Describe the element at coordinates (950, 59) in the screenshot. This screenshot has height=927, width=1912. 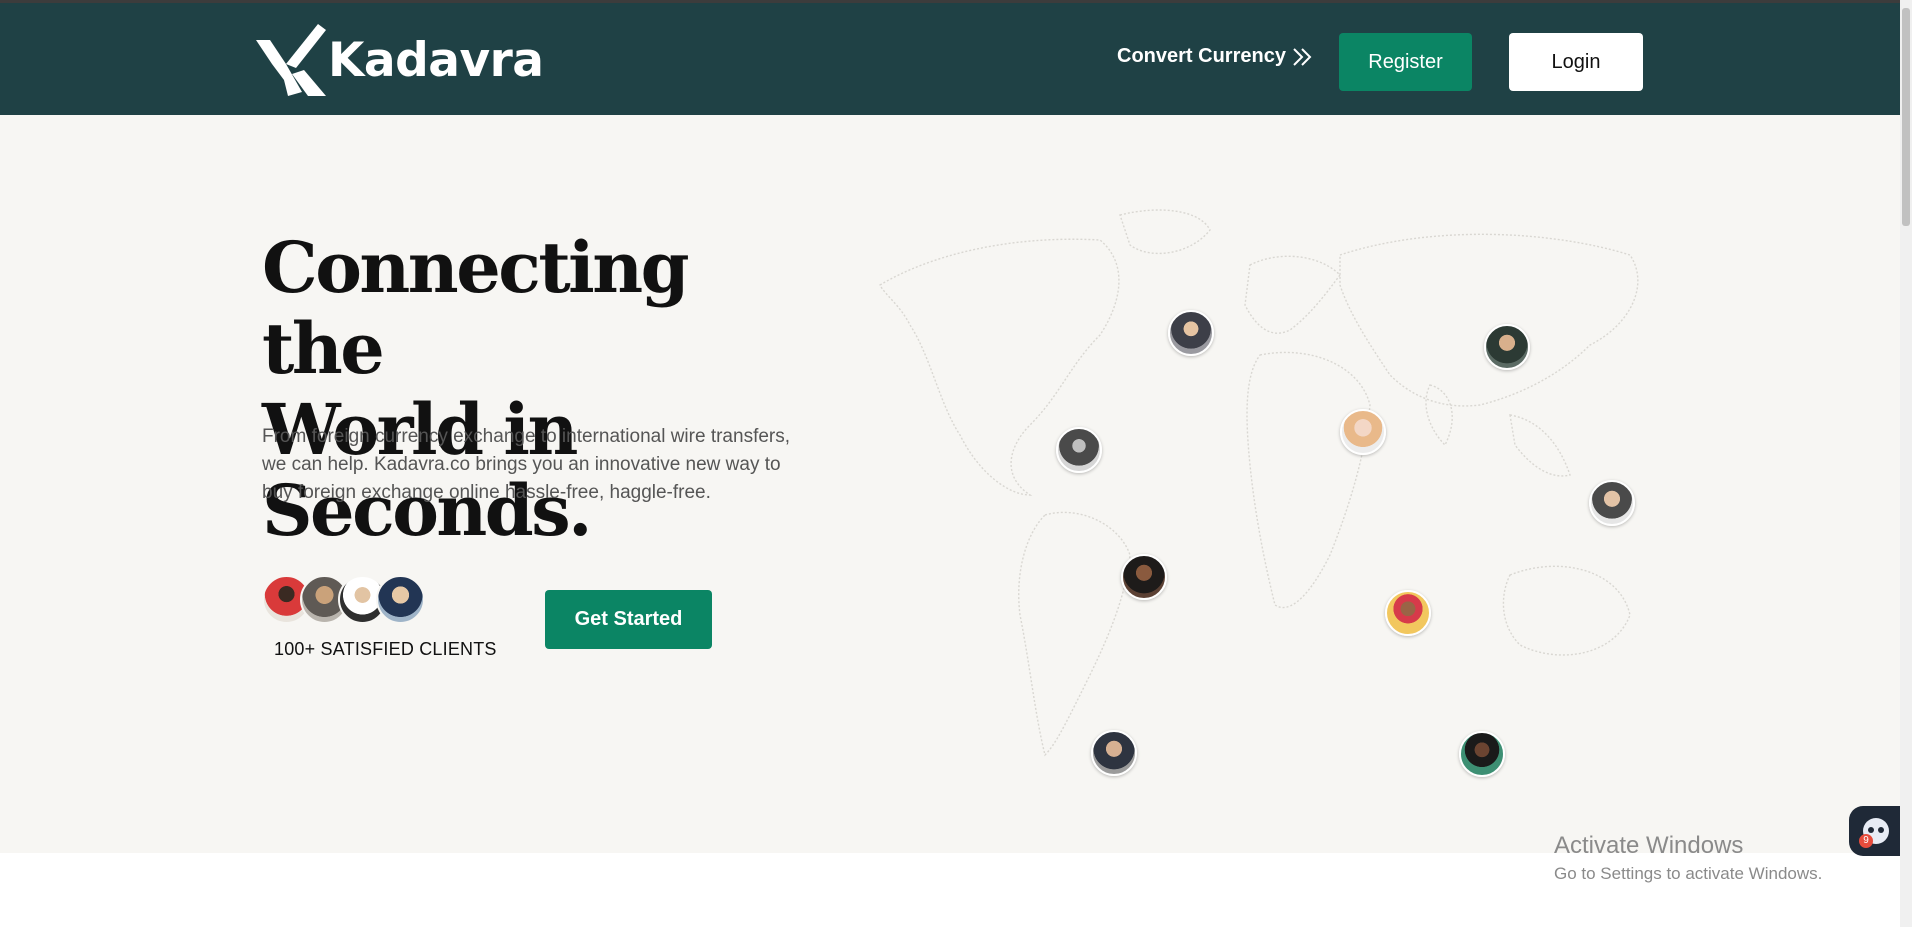
I see `top-navbar: Kadavra Convert Currency Register Login` at that location.